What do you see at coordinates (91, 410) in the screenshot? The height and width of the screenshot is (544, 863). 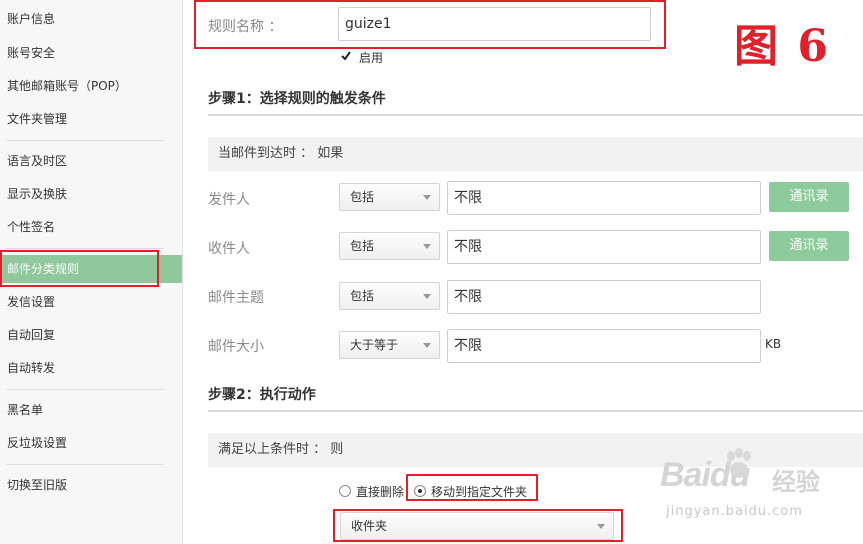 I see `sidebar-item-blacklist: 黑名单` at bounding box center [91, 410].